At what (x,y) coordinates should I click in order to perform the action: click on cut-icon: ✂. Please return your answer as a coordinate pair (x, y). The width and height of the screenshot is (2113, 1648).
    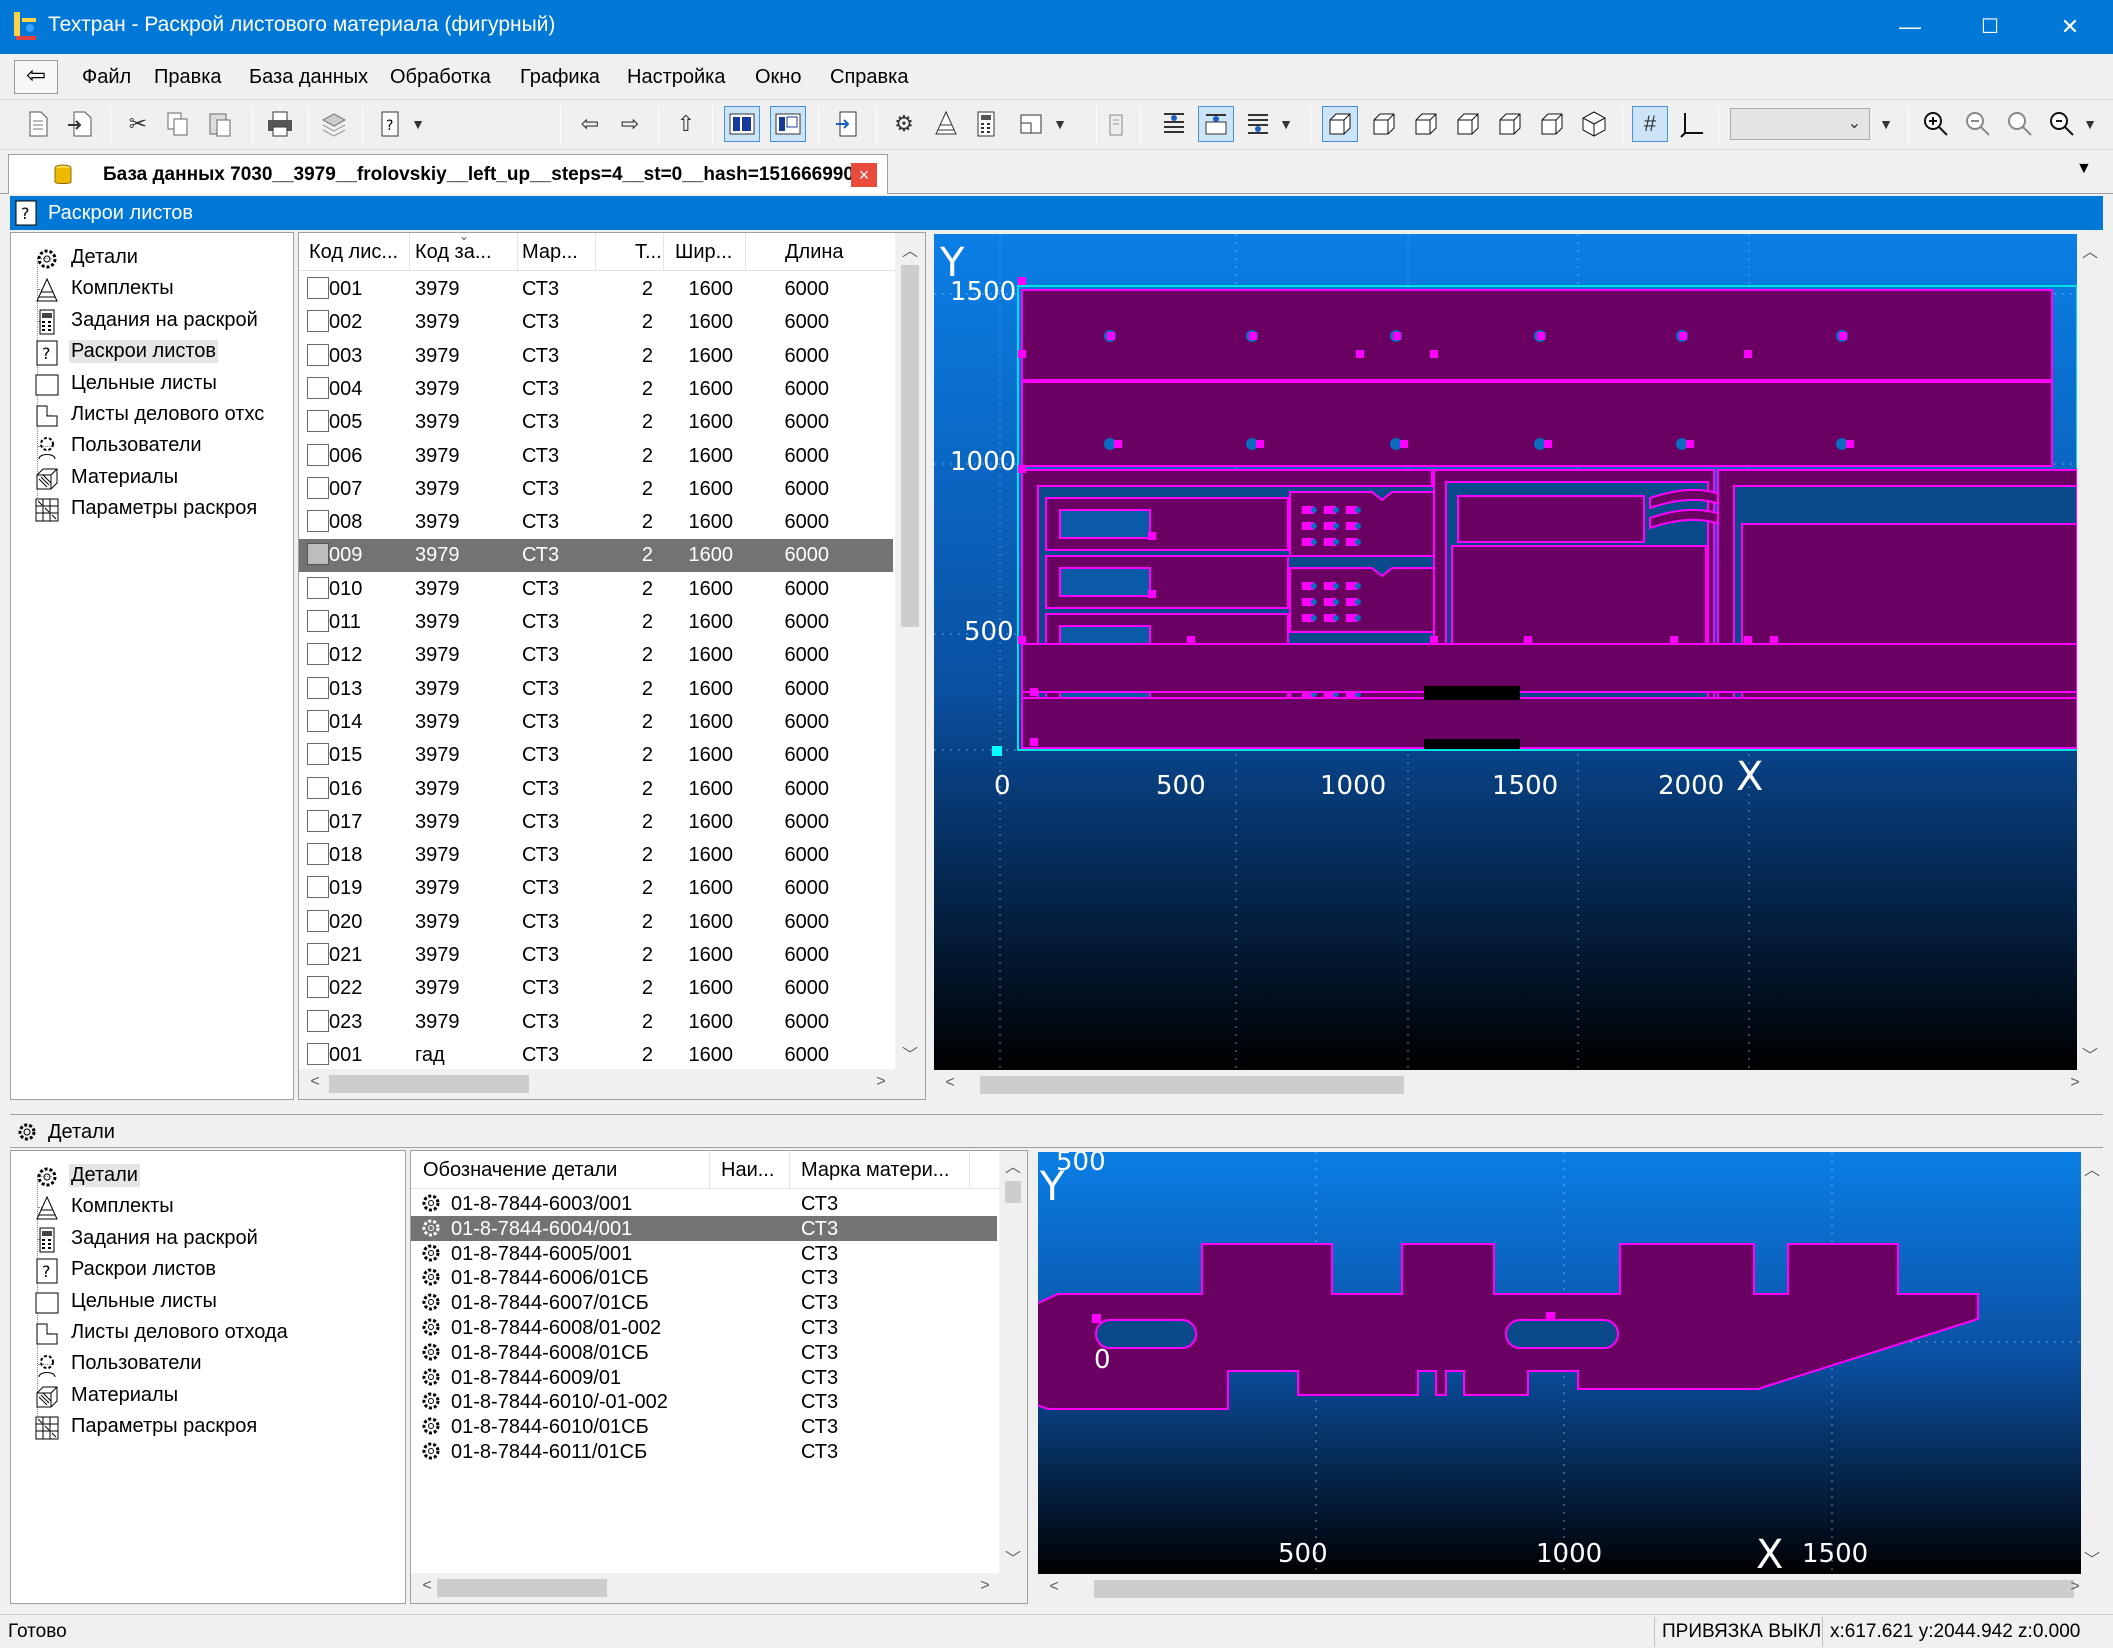
    Looking at the image, I should click on (138, 124).